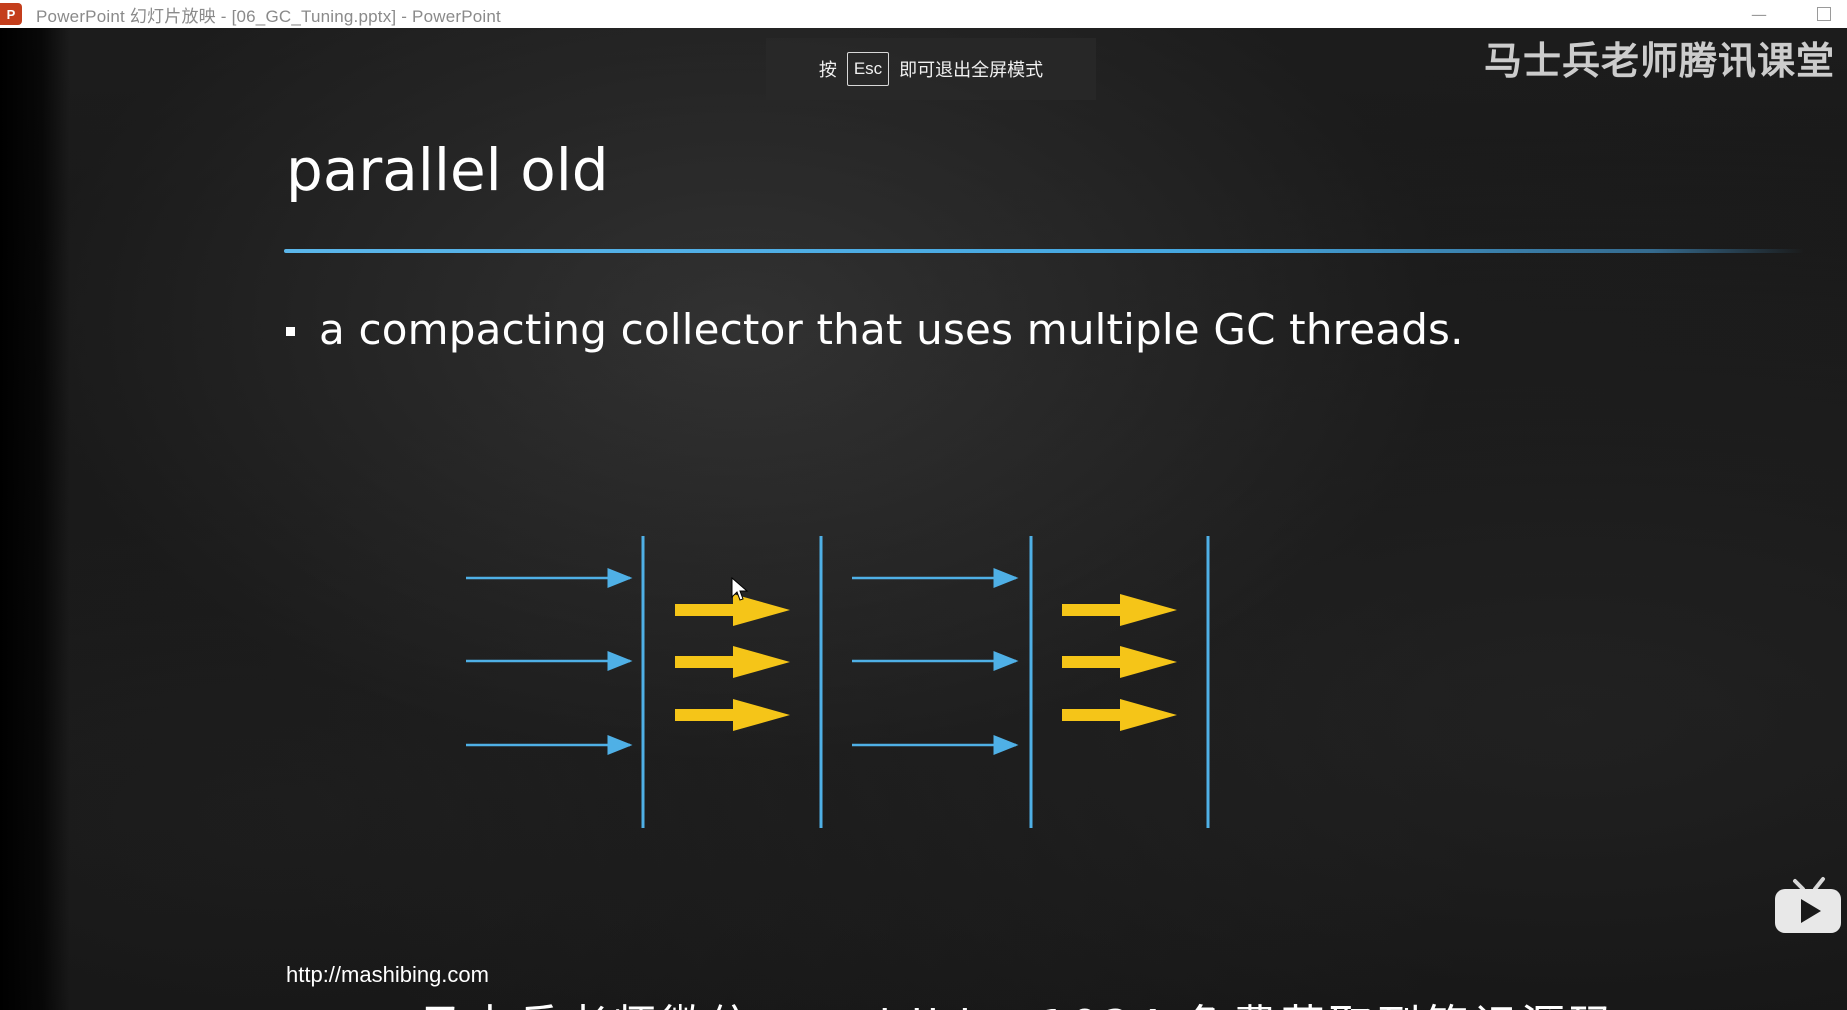  I want to click on minimize-icon: —, so click(1759, 14).